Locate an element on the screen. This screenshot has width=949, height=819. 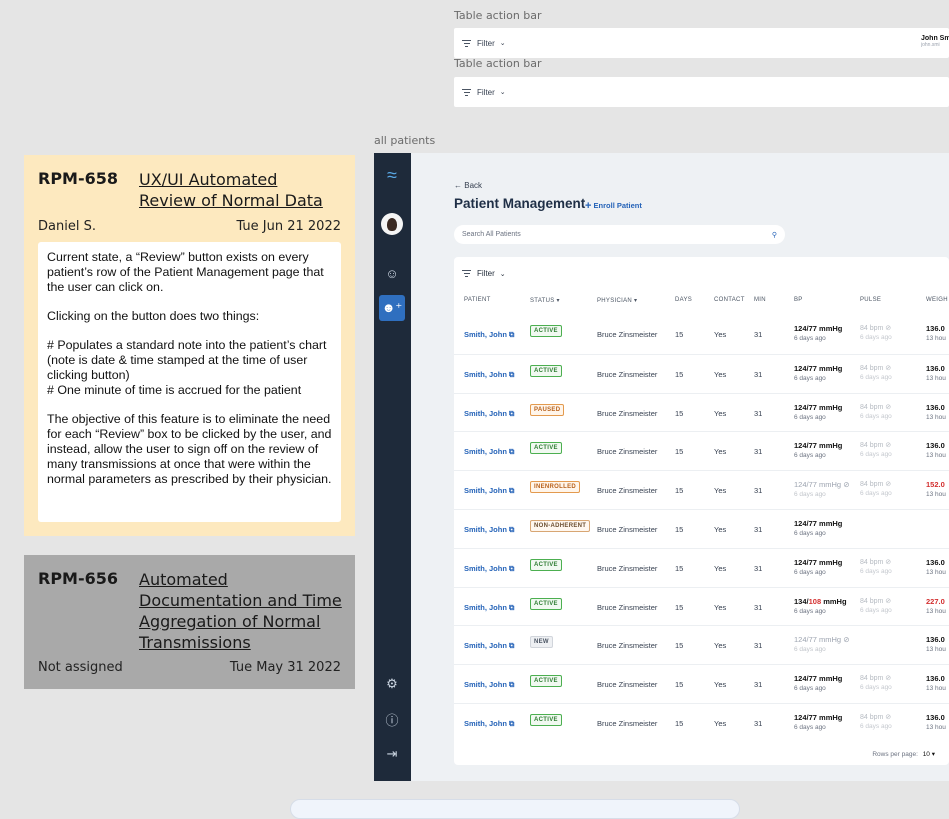
status-badge: ACTIVE is located at coordinates (546, 720).